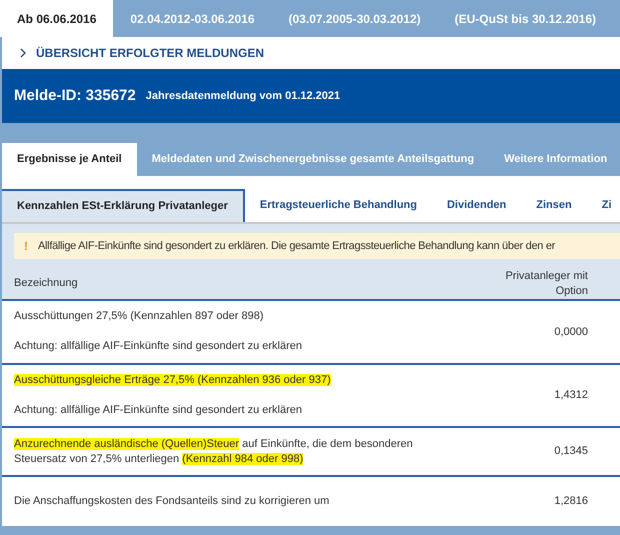 This screenshot has width=620, height=535. I want to click on row-value: 0,0000, so click(570, 332).